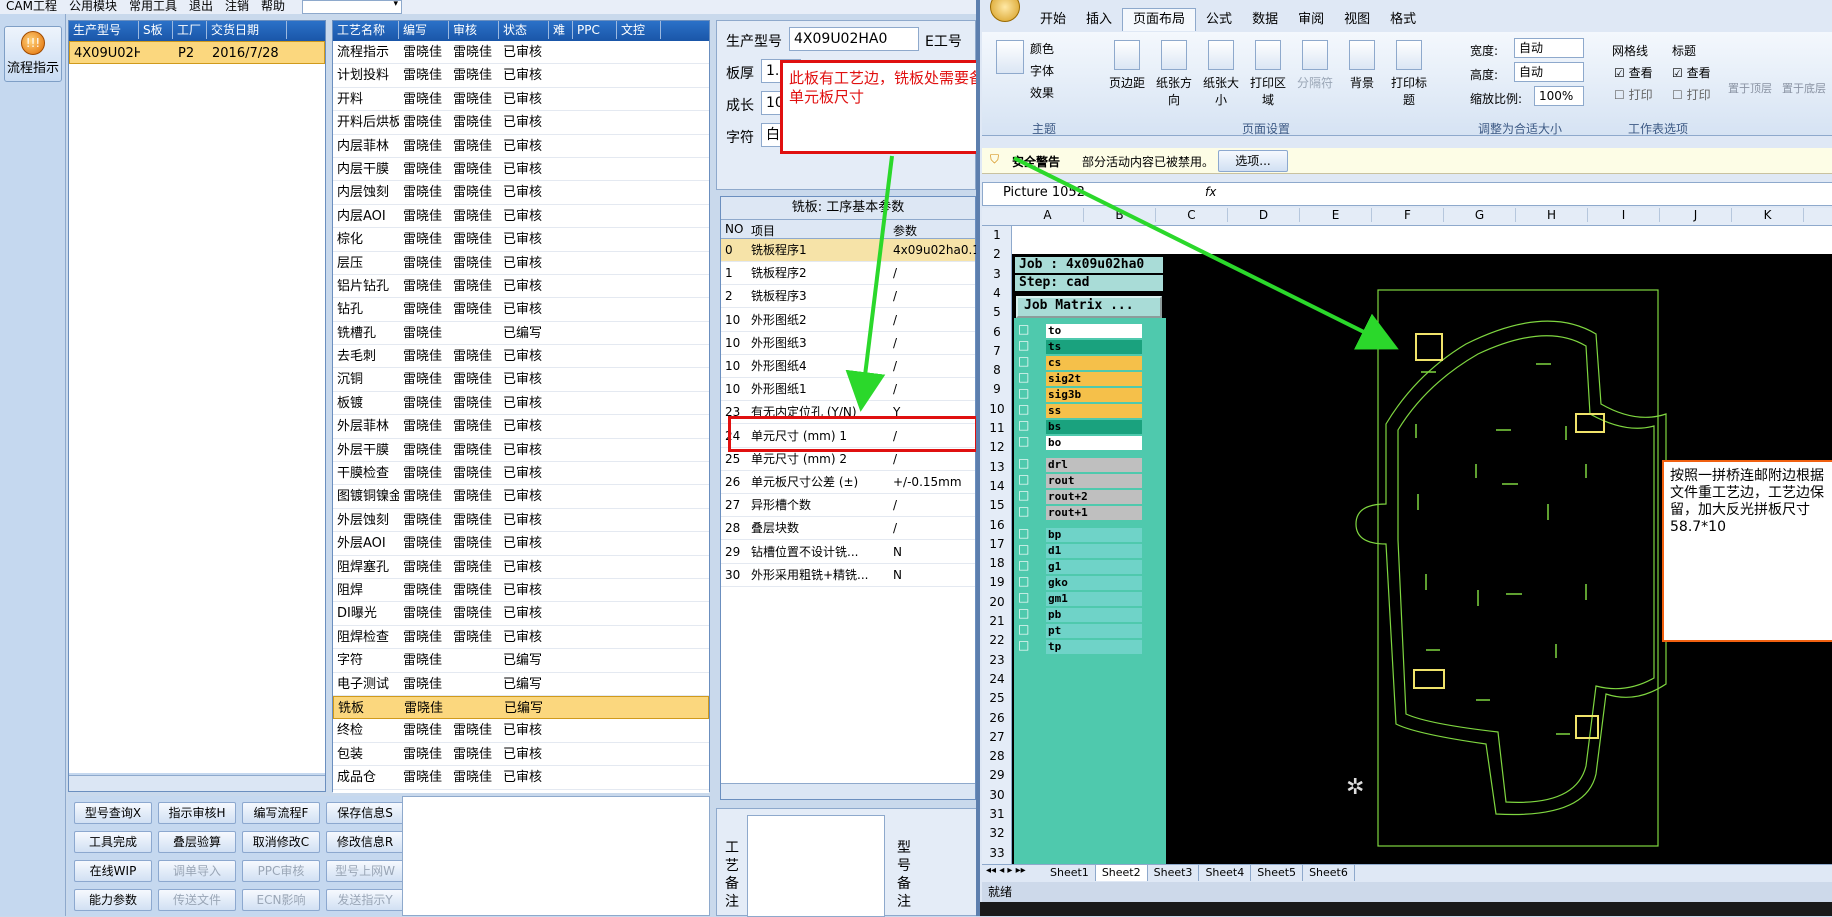 The image size is (1832, 917). What do you see at coordinates (1804, 88) in the screenshot?
I see `send-back-button: 置于底层` at bounding box center [1804, 88].